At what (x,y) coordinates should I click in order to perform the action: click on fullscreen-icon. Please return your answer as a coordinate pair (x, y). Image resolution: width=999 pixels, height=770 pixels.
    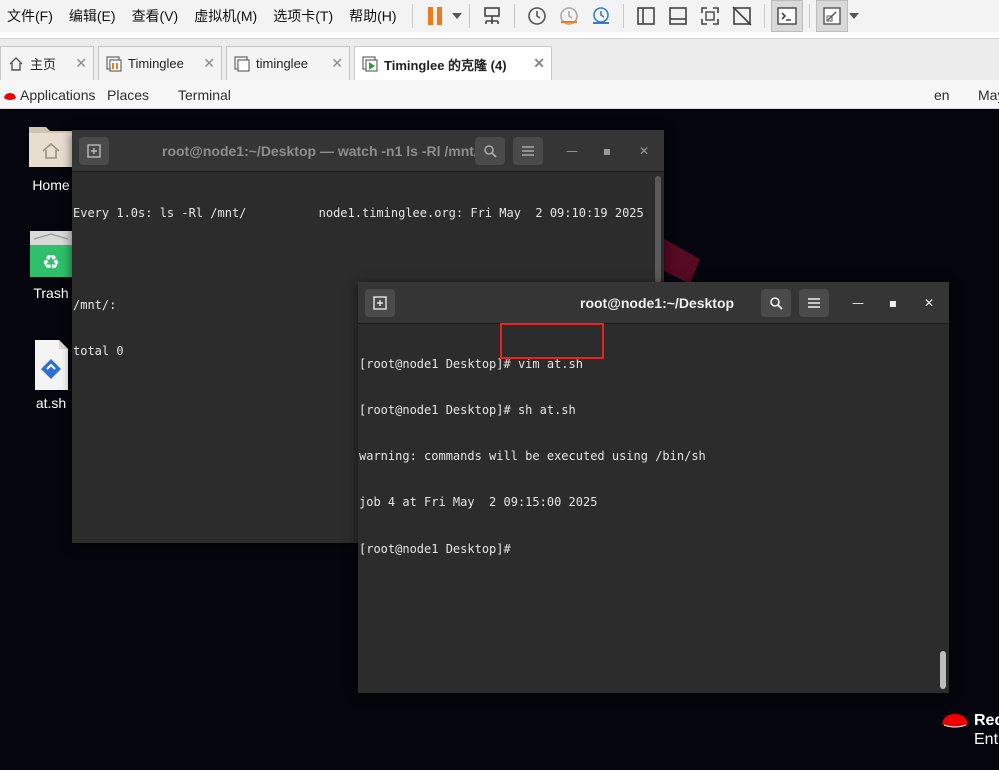
    Looking at the image, I should click on (709, 16).